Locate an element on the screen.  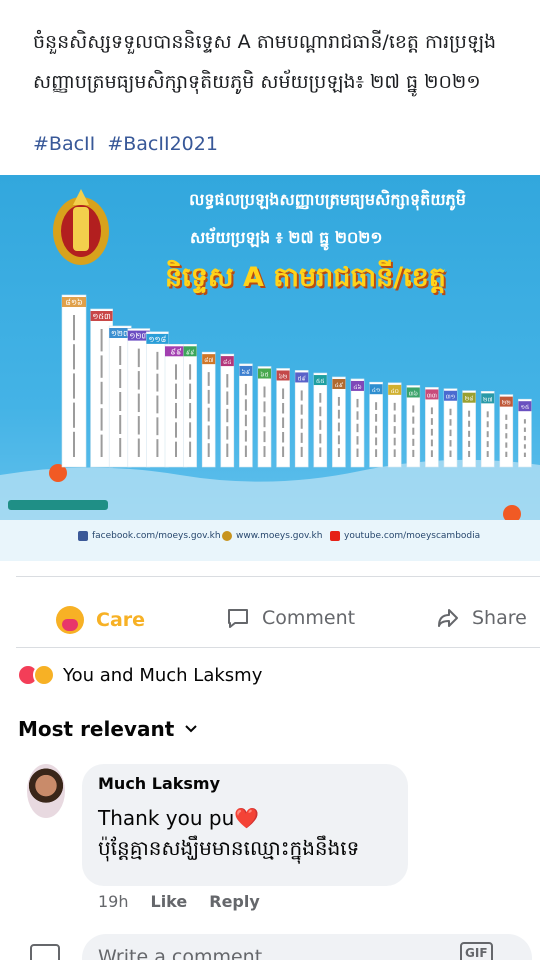
image-link-facebook: facebook.com/moeys.gov.kh is located at coordinates (149, 536).